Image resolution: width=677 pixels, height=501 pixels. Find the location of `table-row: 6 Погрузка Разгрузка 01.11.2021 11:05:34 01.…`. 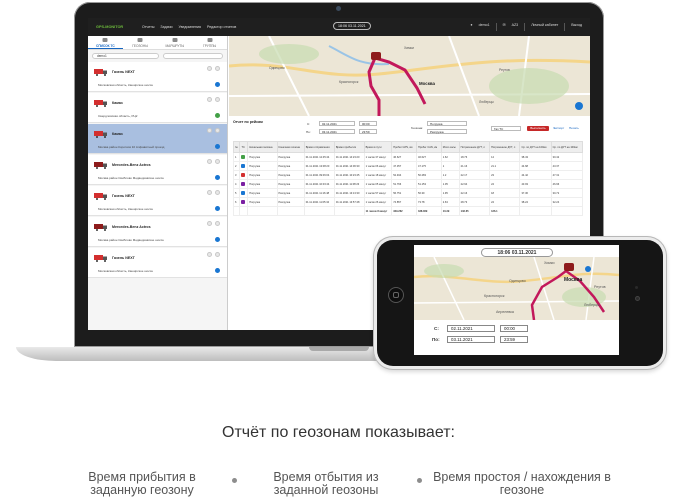

table-row: 6 Погрузка Разгрузка 01.11.2021 11:05:34 01.… is located at coordinates (408, 202).